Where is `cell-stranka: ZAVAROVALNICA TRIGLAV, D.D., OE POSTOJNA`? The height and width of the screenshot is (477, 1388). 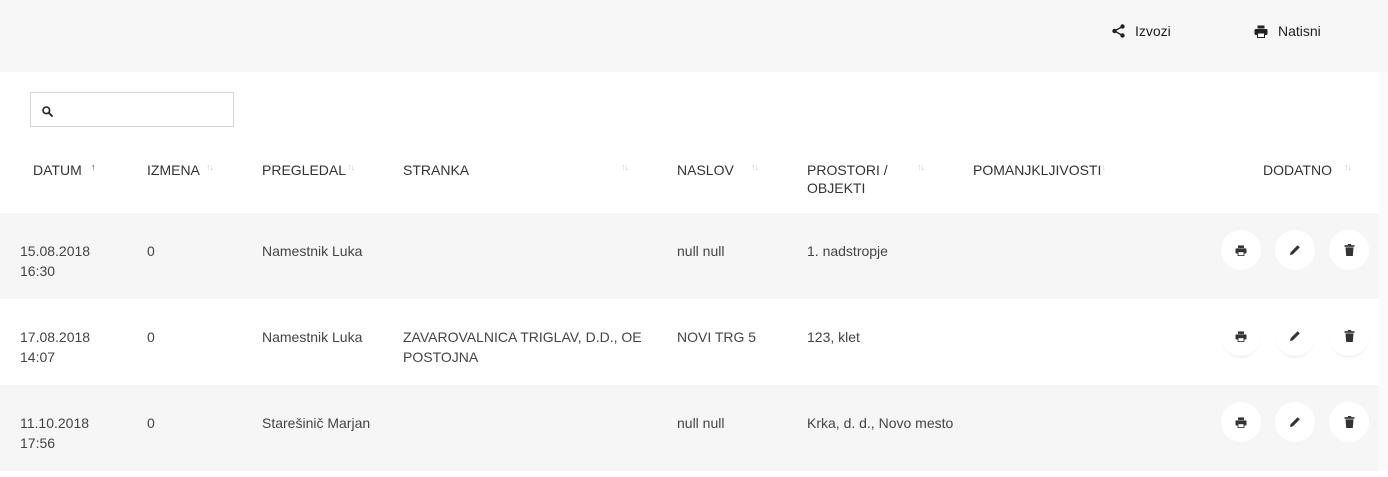 cell-stranka: ZAVAROVALNICA TRIGLAV, D.D., OE POSTOJNA is located at coordinates (522, 347).